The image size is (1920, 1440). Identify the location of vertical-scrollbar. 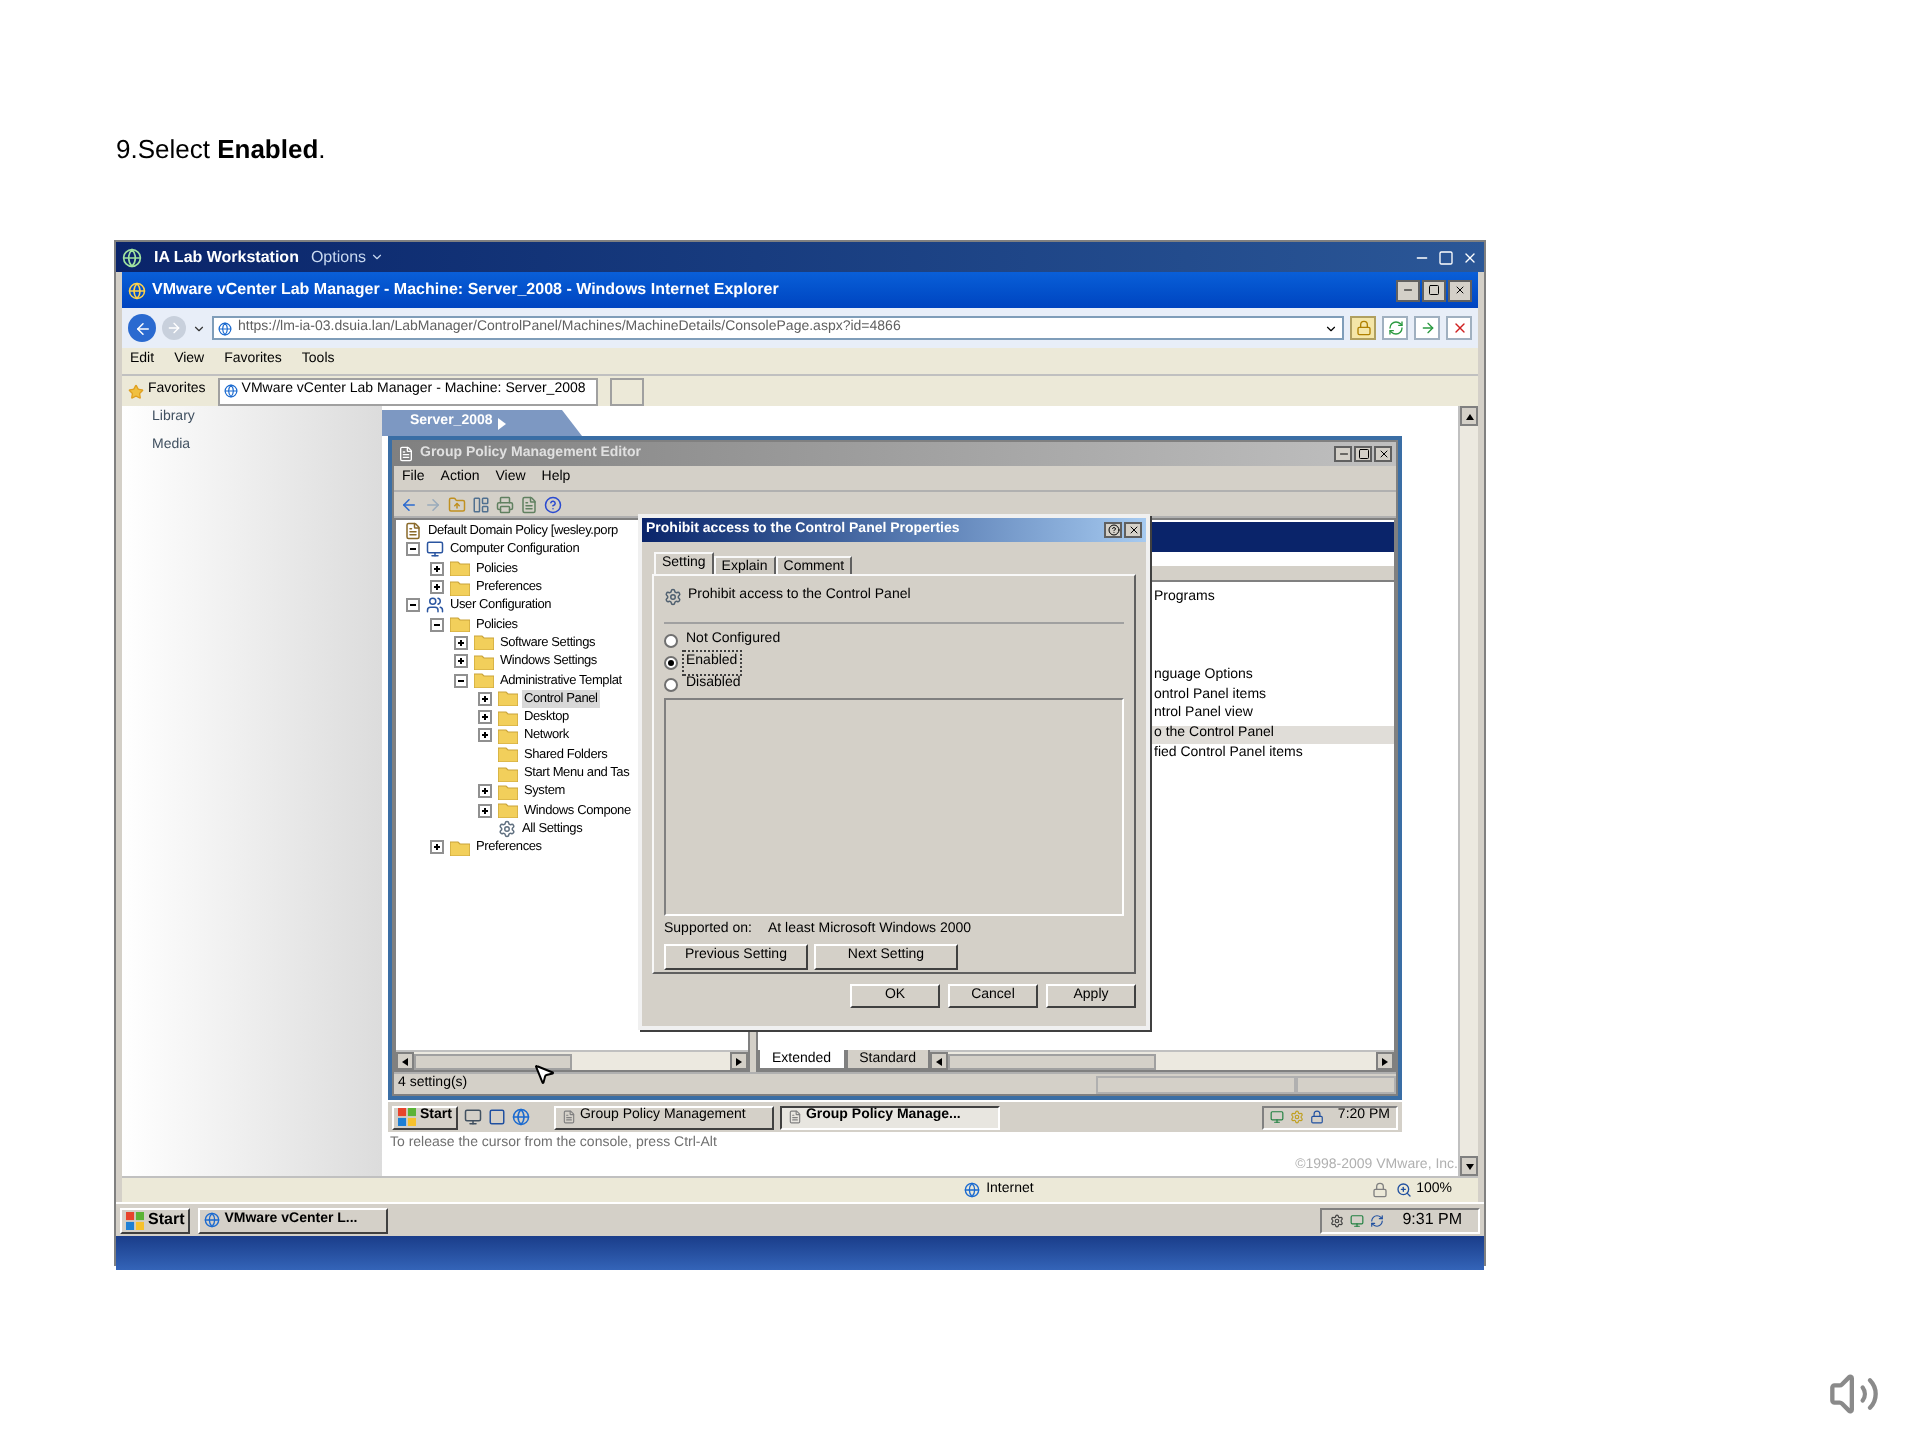
(1468, 791).